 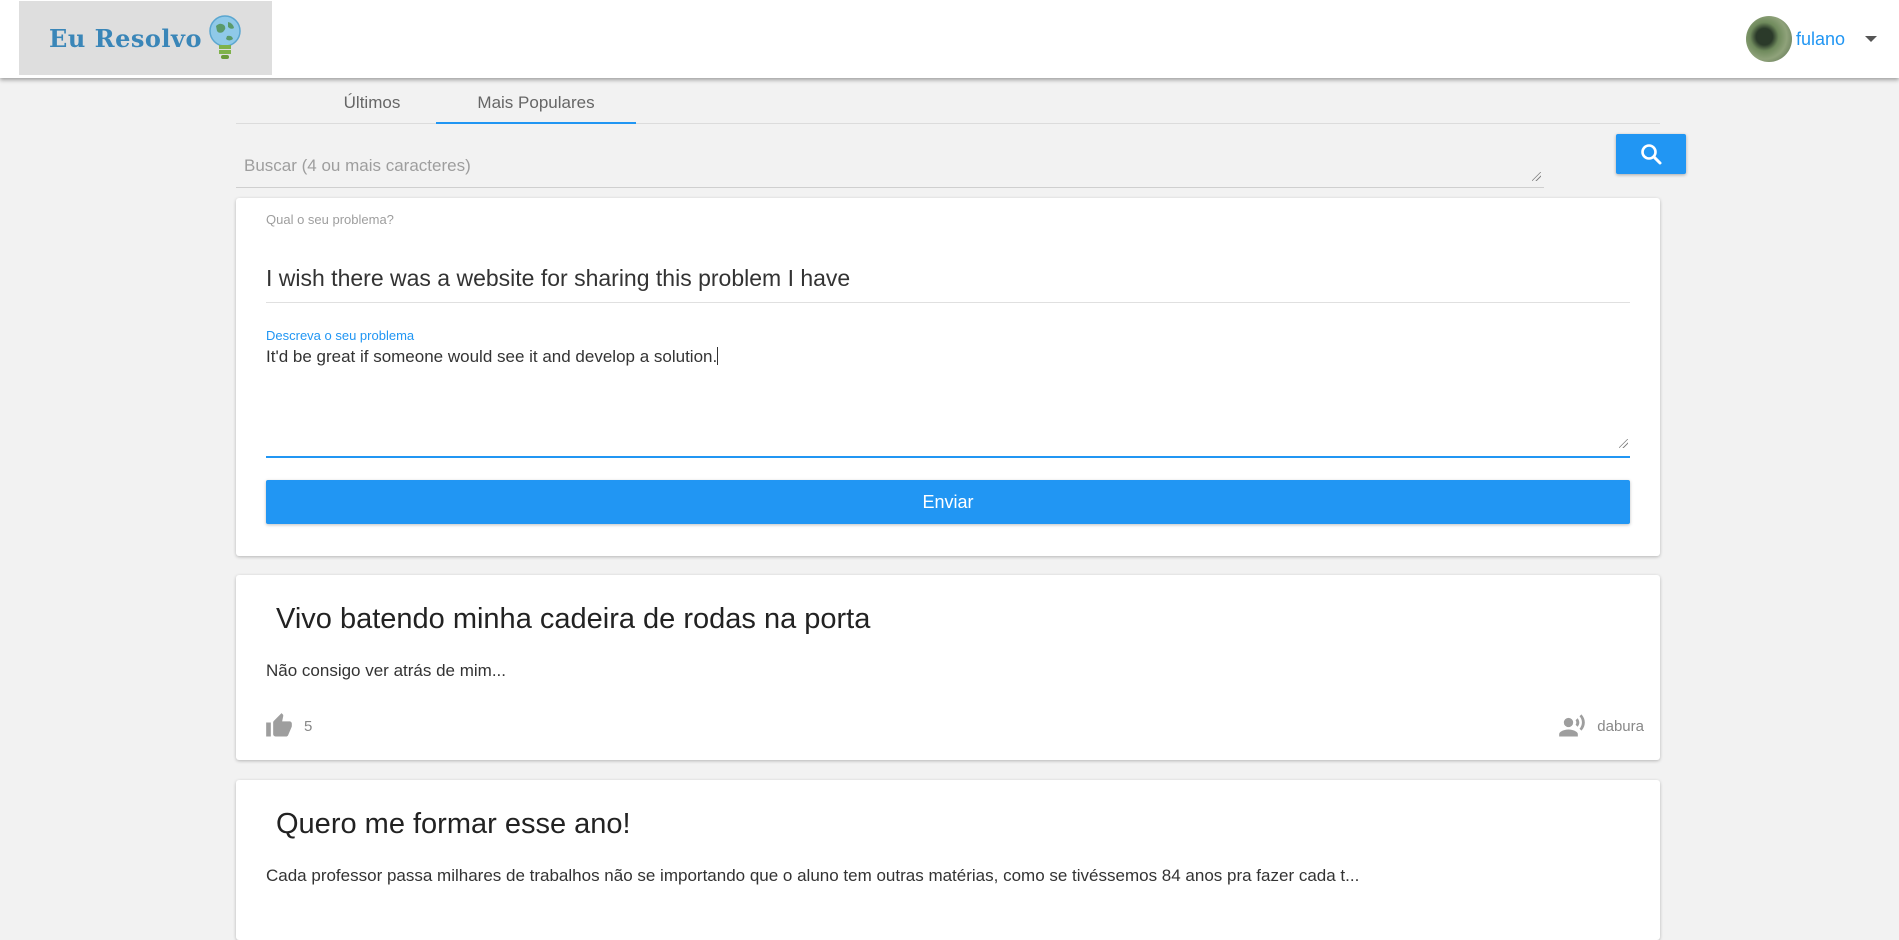 What do you see at coordinates (125, 38) in the screenshot?
I see `logo-text: Eu Resolvo` at bounding box center [125, 38].